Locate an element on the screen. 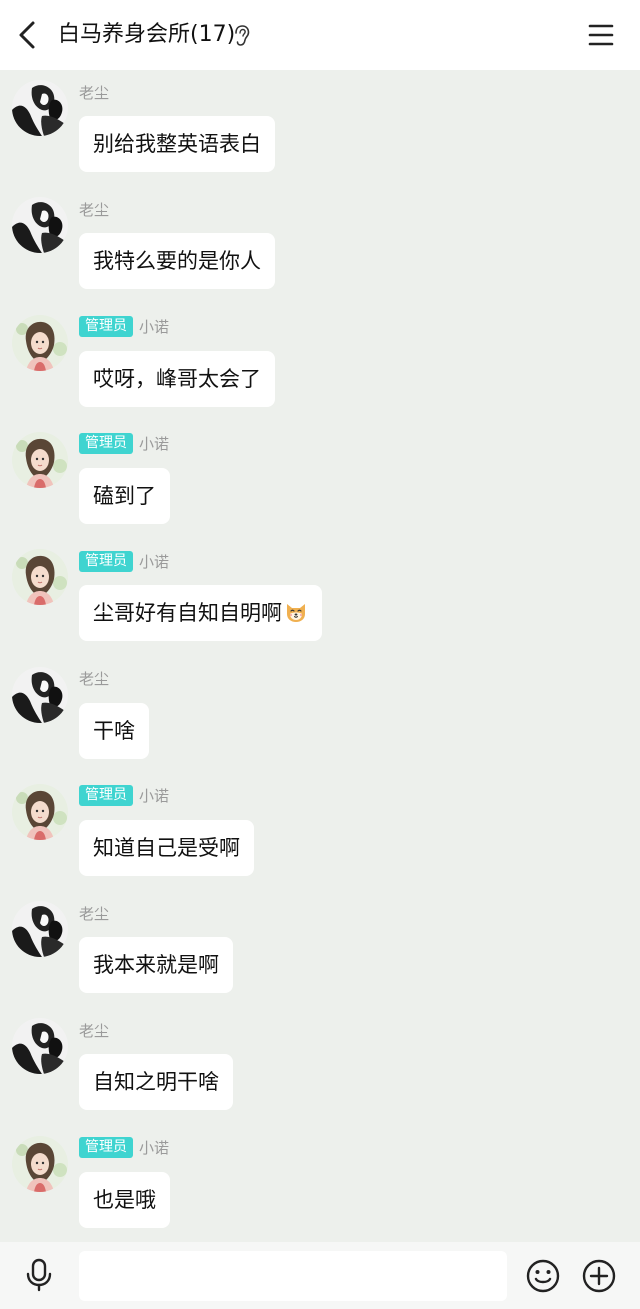  chevron-left-icon is located at coordinates (27, 35).